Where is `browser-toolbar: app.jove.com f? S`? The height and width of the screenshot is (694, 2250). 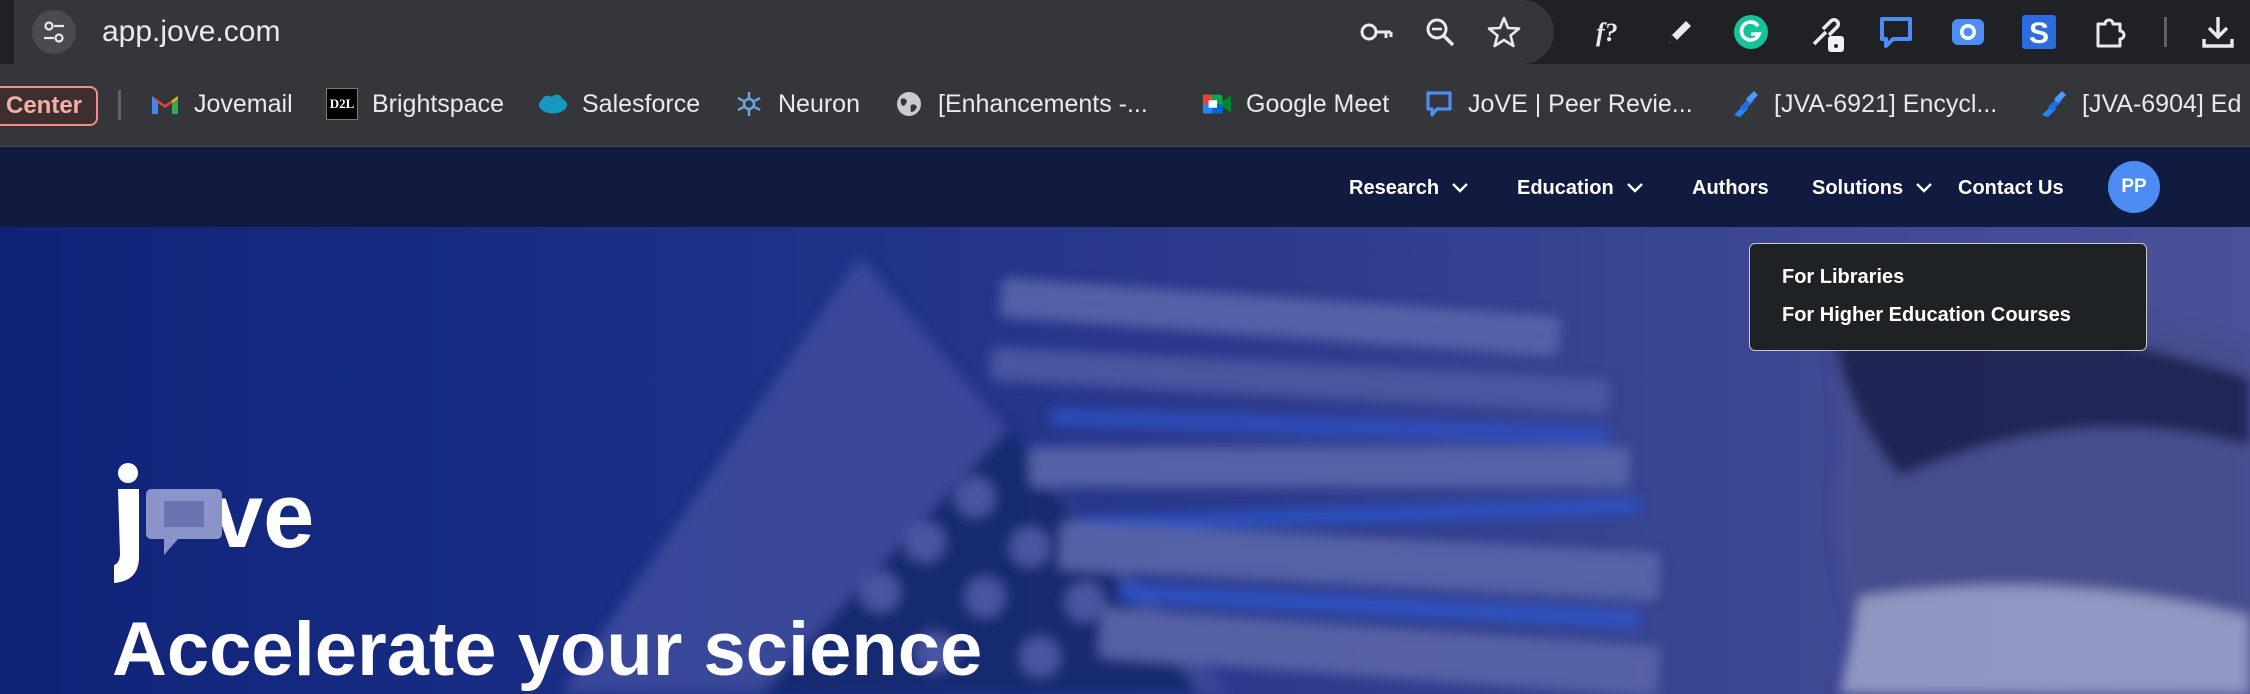 browser-toolbar: app.jove.com f? S is located at coordinates (1125, 32).